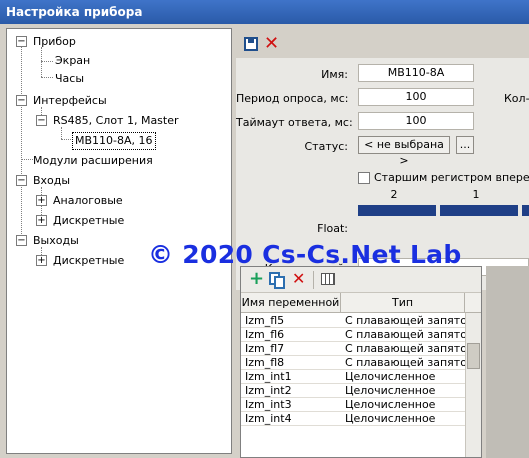  Describe the element at coordinates (416, 97) in the screenshot. I see `poll-period-field: 100` at that location.